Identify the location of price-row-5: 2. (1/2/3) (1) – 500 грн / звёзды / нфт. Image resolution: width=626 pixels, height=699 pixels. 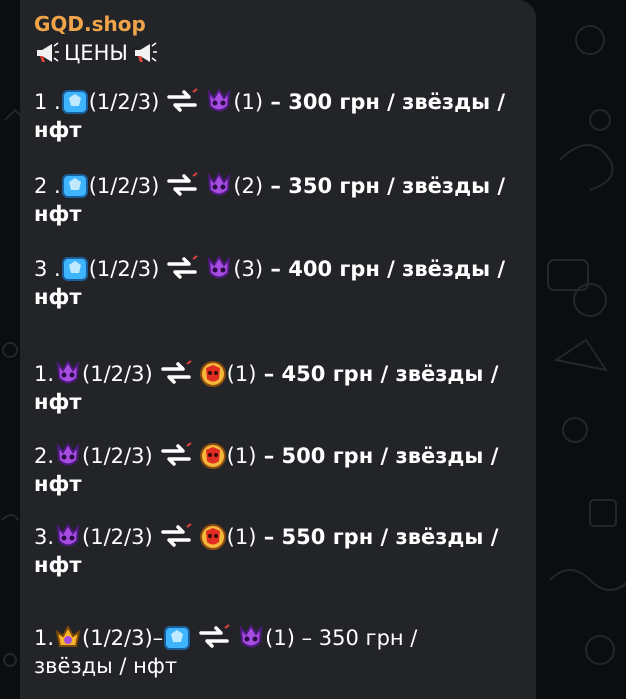
(266, 469).